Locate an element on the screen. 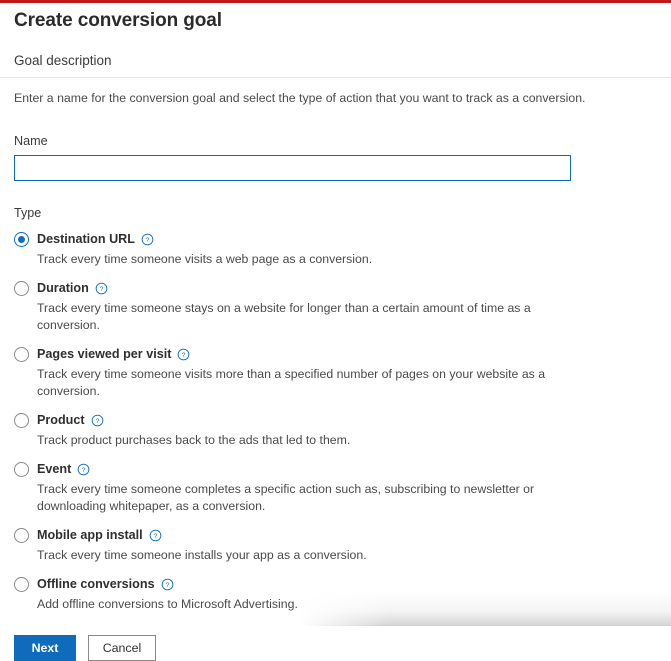 Image resolution: width=671 pixels, height=661 pixels. option-header: Product ? is located at coordinates (342, 420).